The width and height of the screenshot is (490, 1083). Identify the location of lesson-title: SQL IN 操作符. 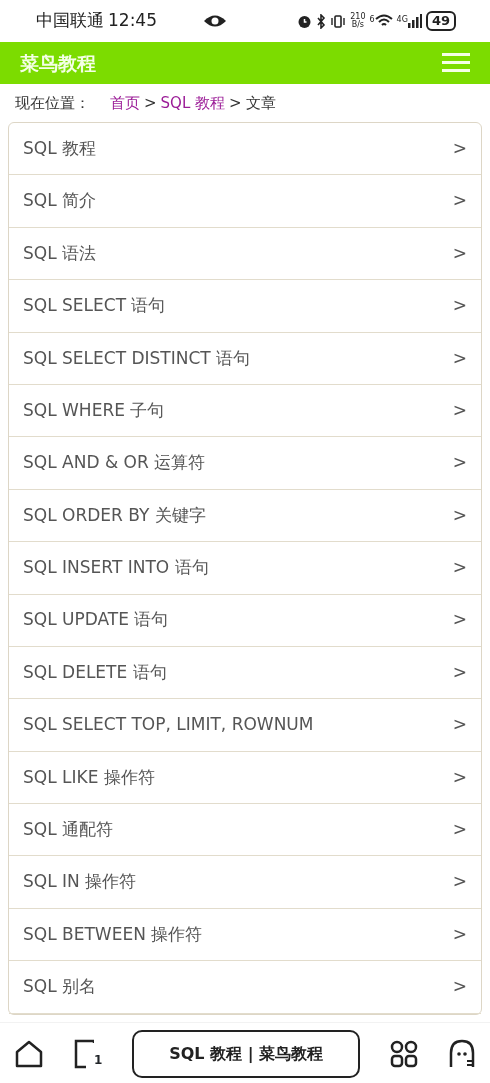
(80, 882).